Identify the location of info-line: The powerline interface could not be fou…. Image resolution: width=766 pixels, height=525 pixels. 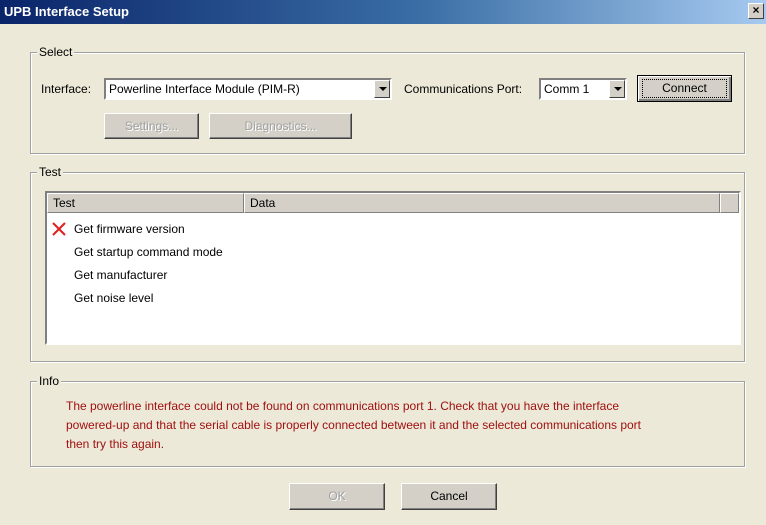
(342, 406).